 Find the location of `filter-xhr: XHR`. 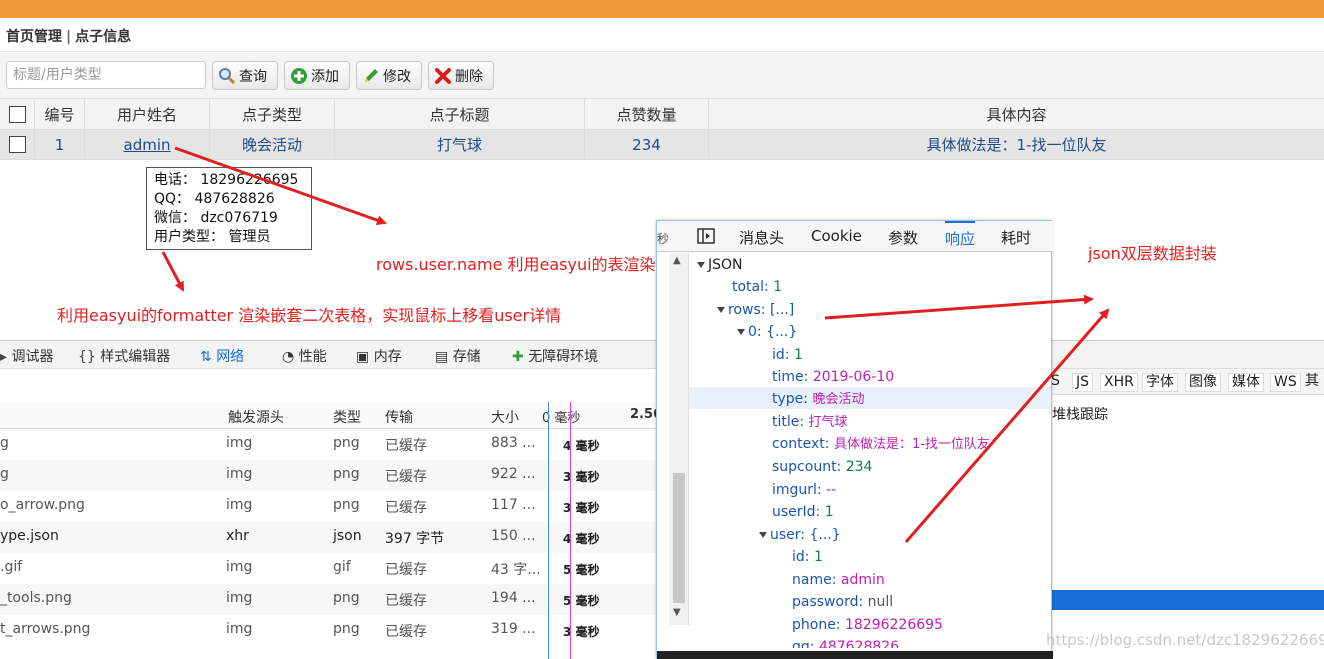

filter-xhr: XHR is located at coordinates (1119, 382).